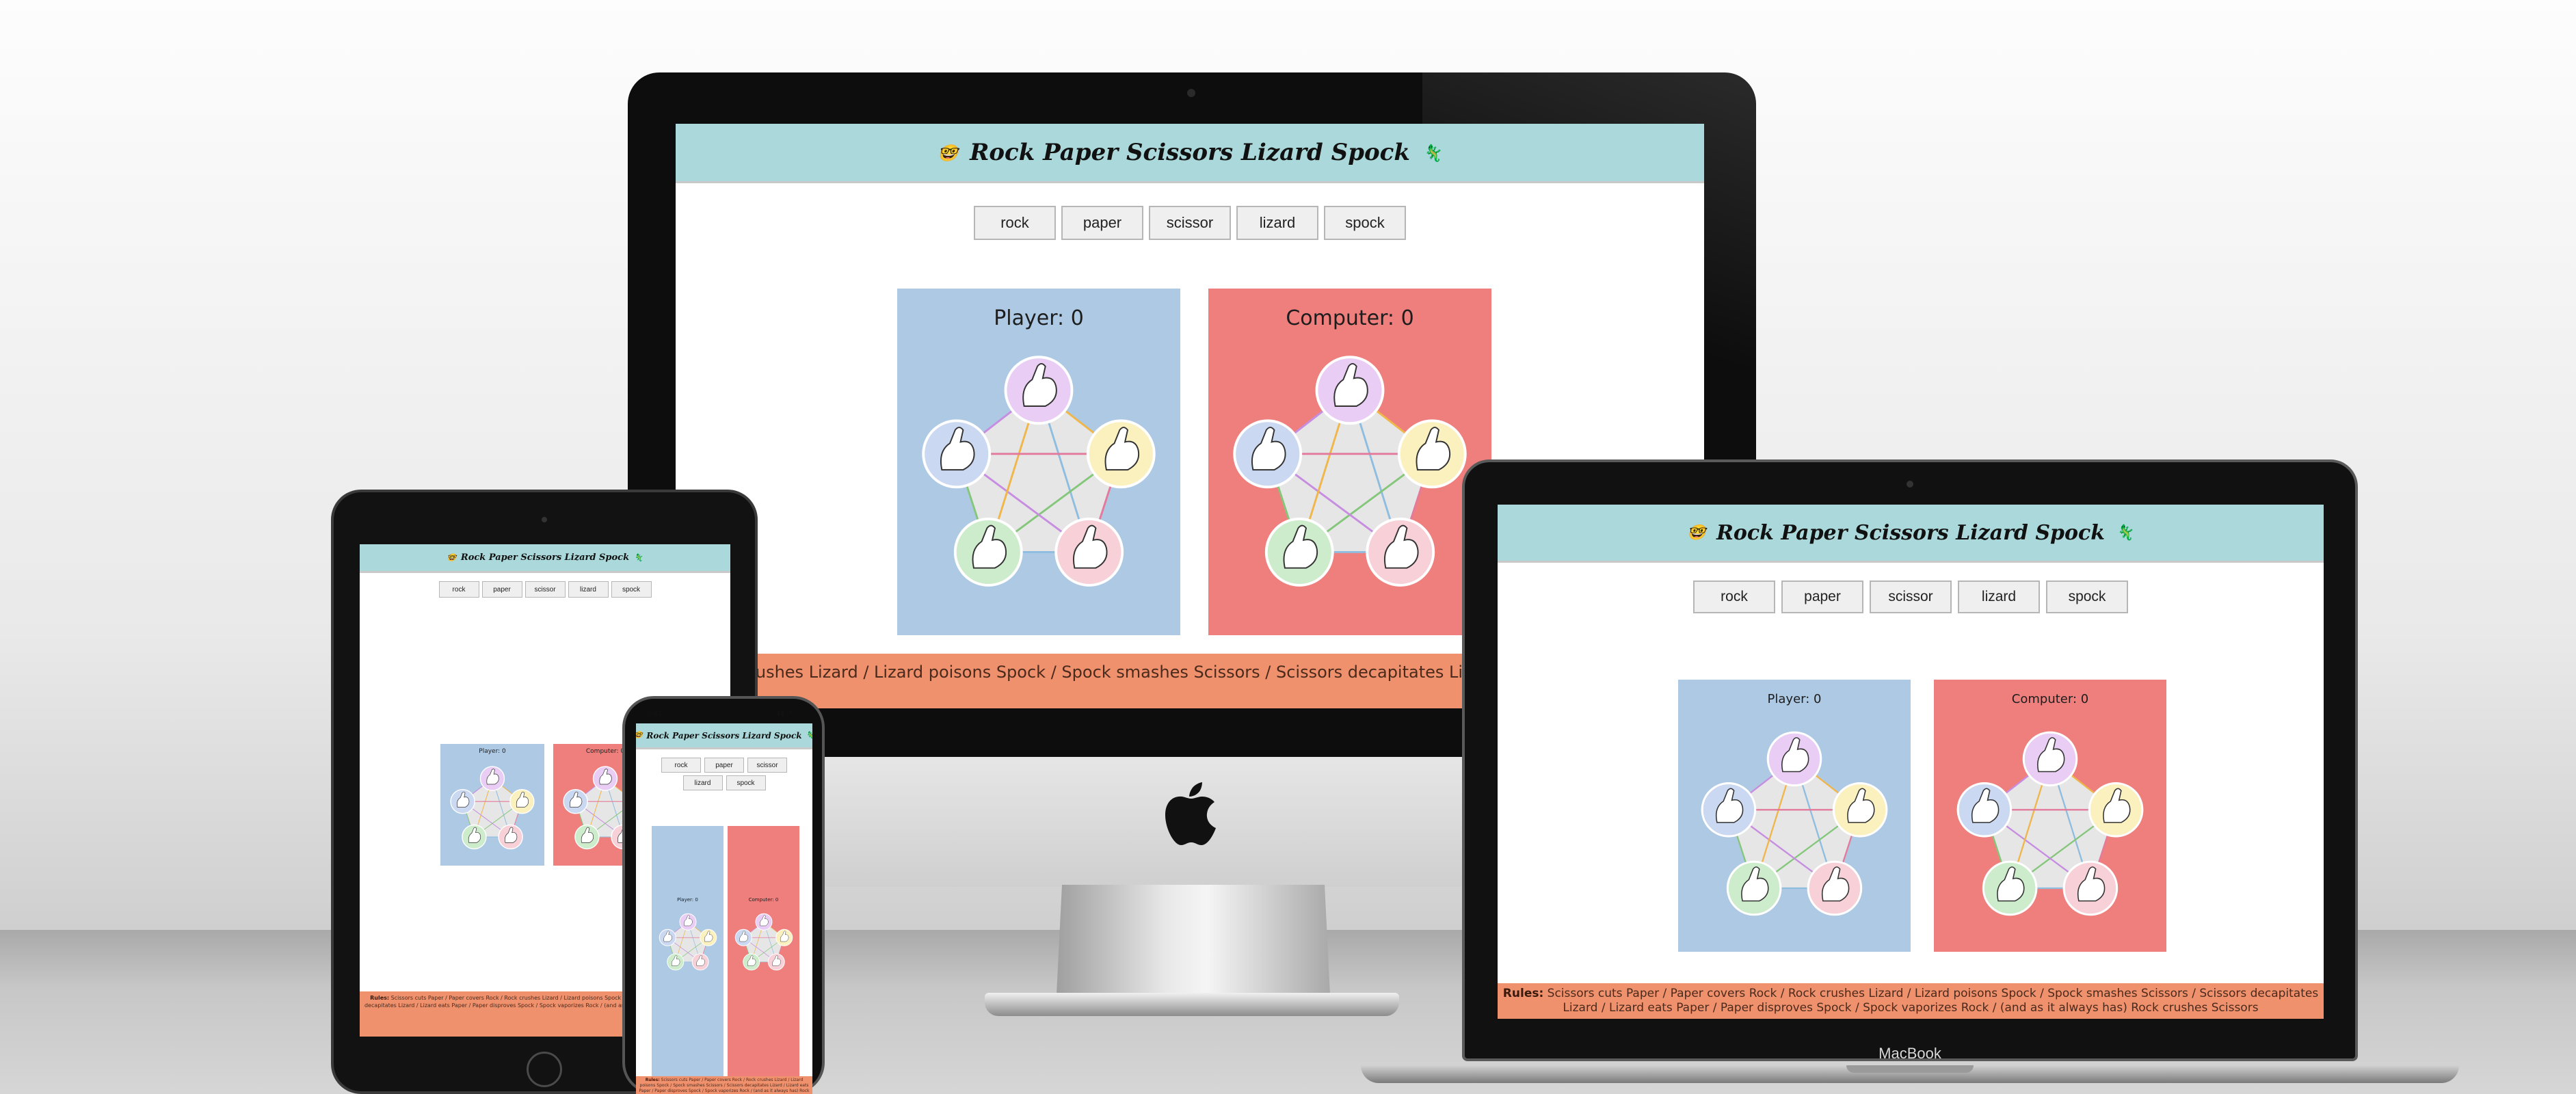  I want to click on lizard-icon: 🦎, so click(638, 557).